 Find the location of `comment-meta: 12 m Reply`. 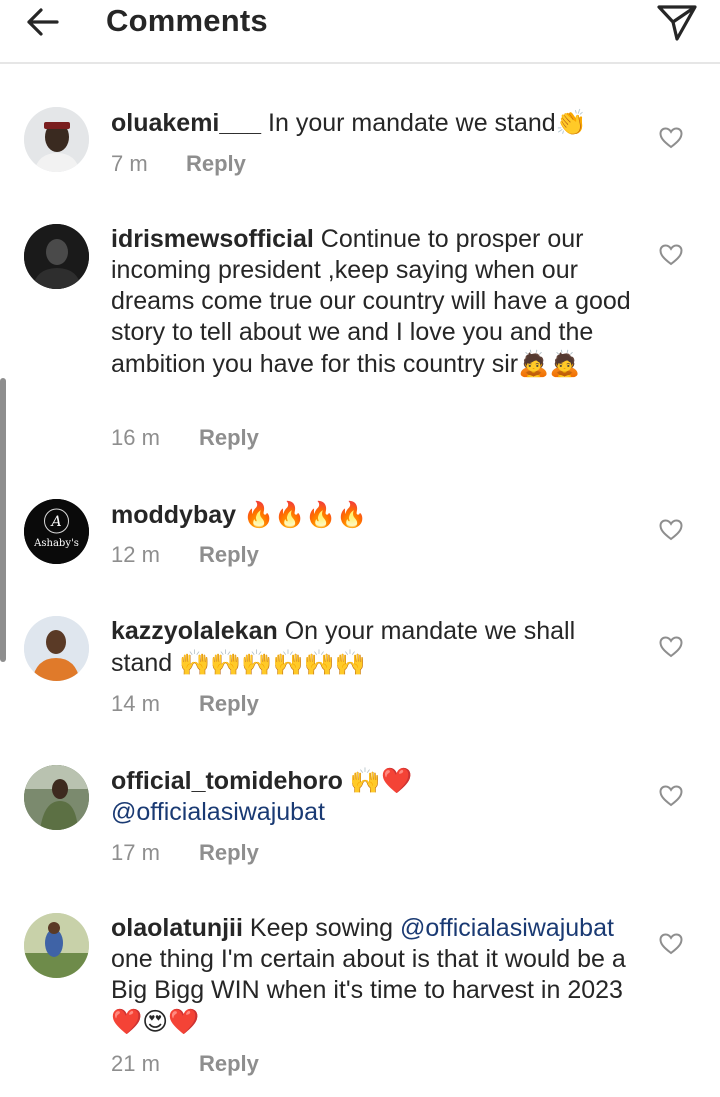

comment-meta: 12 m Reply is located at coordinates (185, 555).